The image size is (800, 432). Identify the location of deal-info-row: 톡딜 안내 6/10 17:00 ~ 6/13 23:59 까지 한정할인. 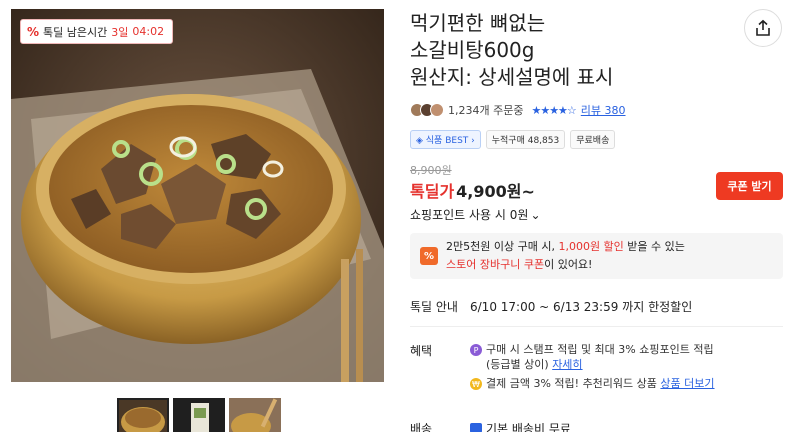
(551, 306).